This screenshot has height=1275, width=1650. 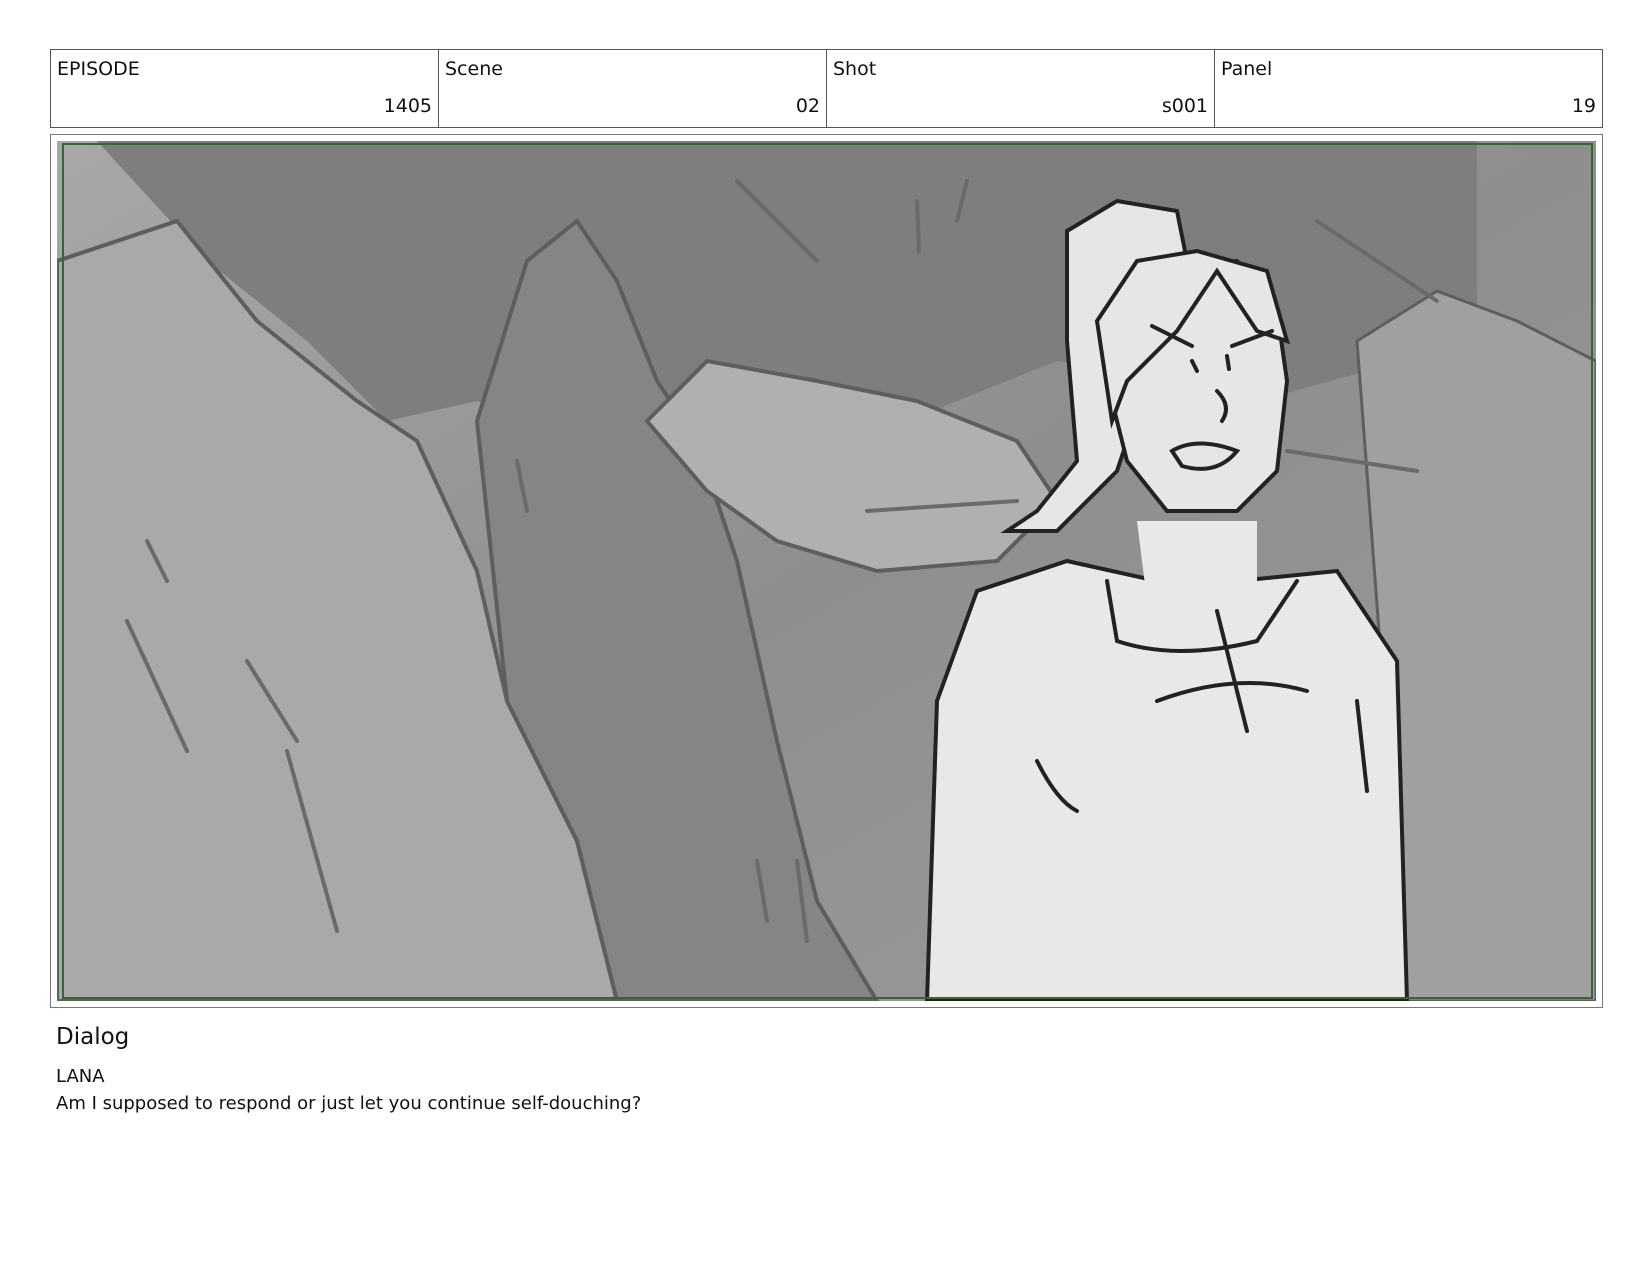 I want to click on episode-cell: EPISODE 1405, so click(x=245, y=88).